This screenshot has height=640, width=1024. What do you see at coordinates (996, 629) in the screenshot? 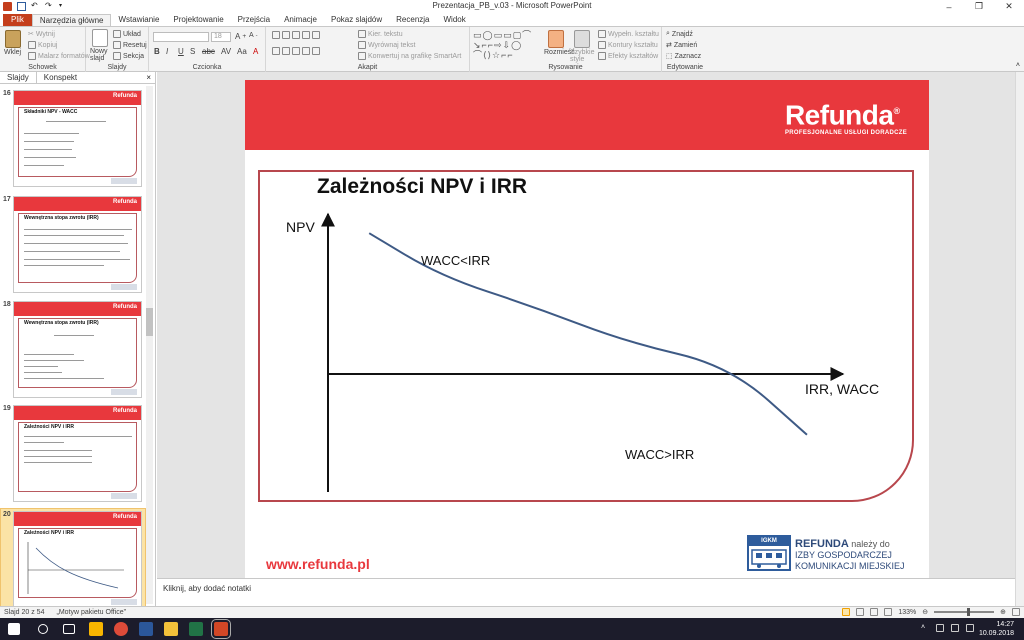
I see `clock: 14:27 10.09.2018` at bounding box center [996, 629].